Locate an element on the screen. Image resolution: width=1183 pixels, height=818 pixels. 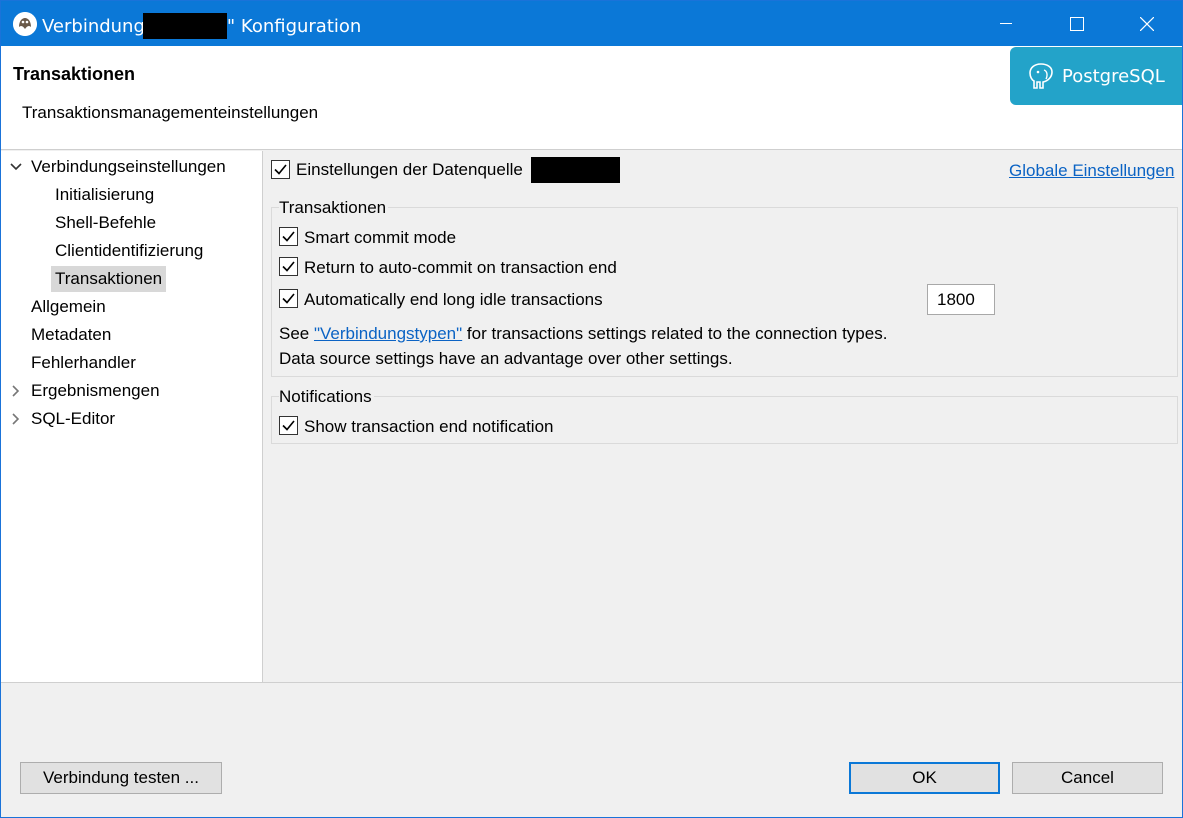
tree-item-label: Clientidentifizierung is located at coordinates (129, 250).